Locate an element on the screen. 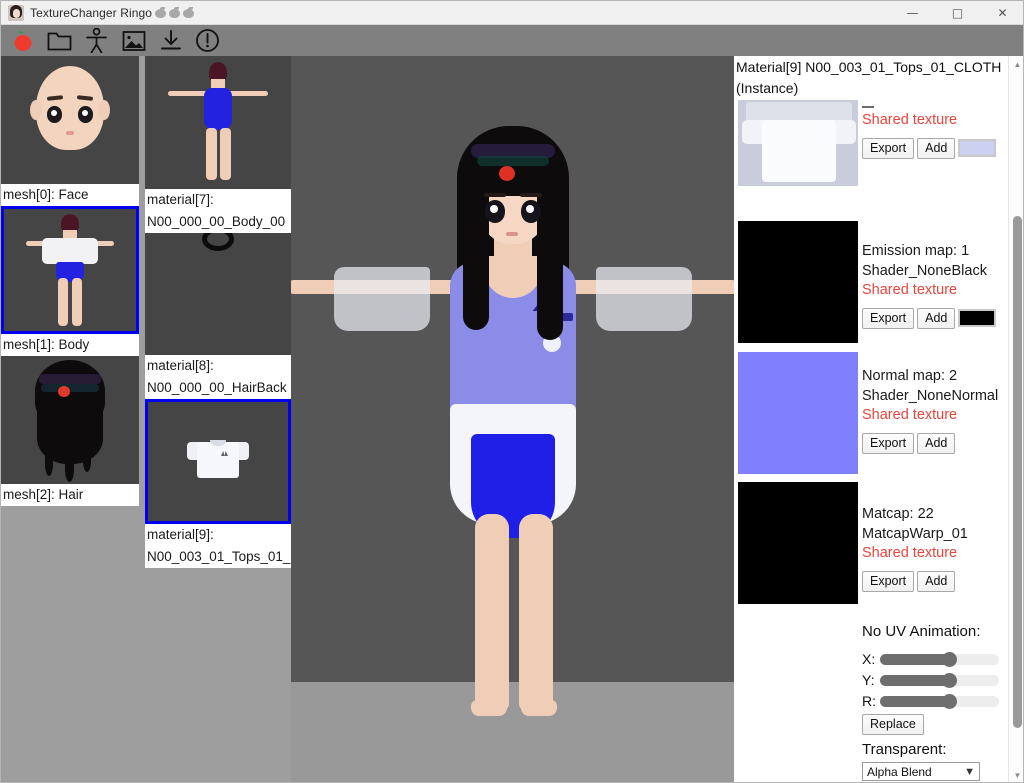  minimize-button: — is located at coordinates (912, 13).